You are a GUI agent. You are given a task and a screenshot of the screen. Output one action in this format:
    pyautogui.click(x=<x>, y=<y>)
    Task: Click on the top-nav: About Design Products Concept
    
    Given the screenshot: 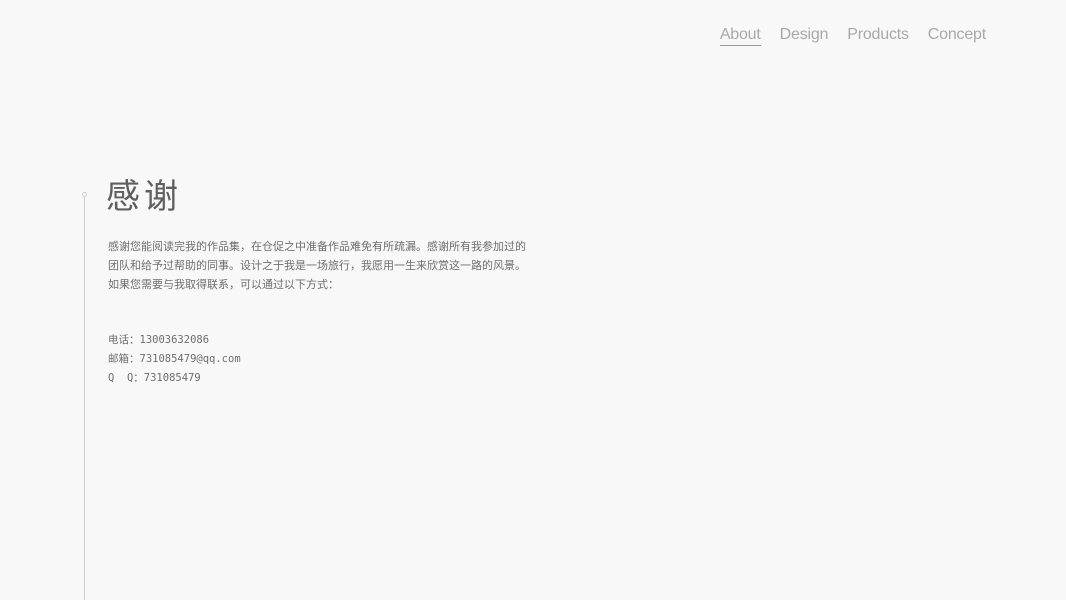 What is the action you would take?
    pyautogui.click(x=852, y=36)
    